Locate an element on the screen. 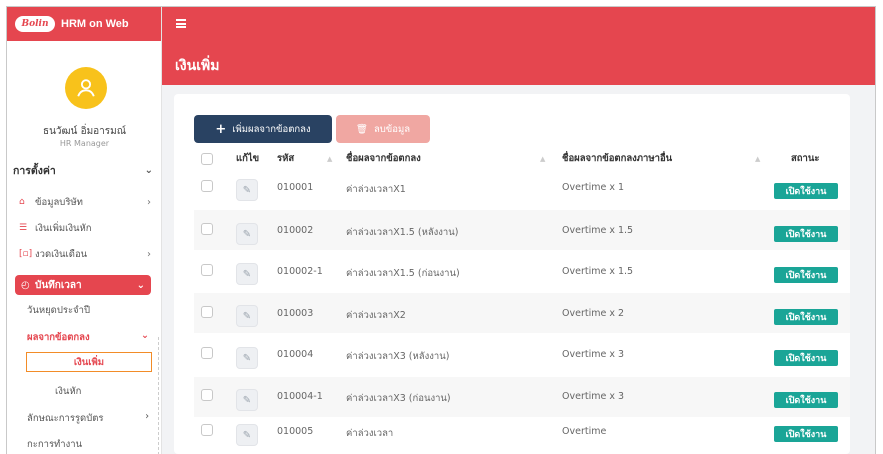  cell-name: ค่าล่วงเวลาX1 is located at coordinates (376, 189).